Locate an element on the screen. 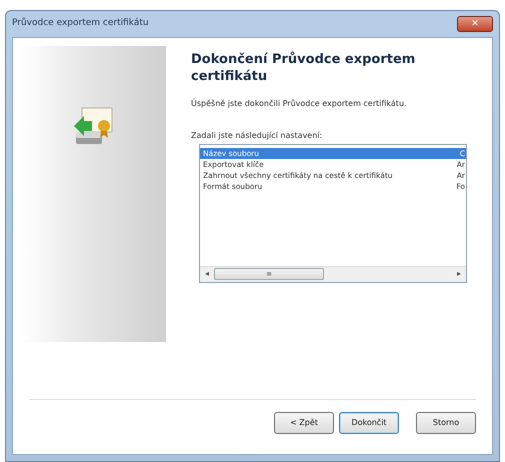 Image resolution: width=505 pixels, height=462 pixels. settings-label: Zadali jste následující nastavení: is located at coordinates (257, 136).